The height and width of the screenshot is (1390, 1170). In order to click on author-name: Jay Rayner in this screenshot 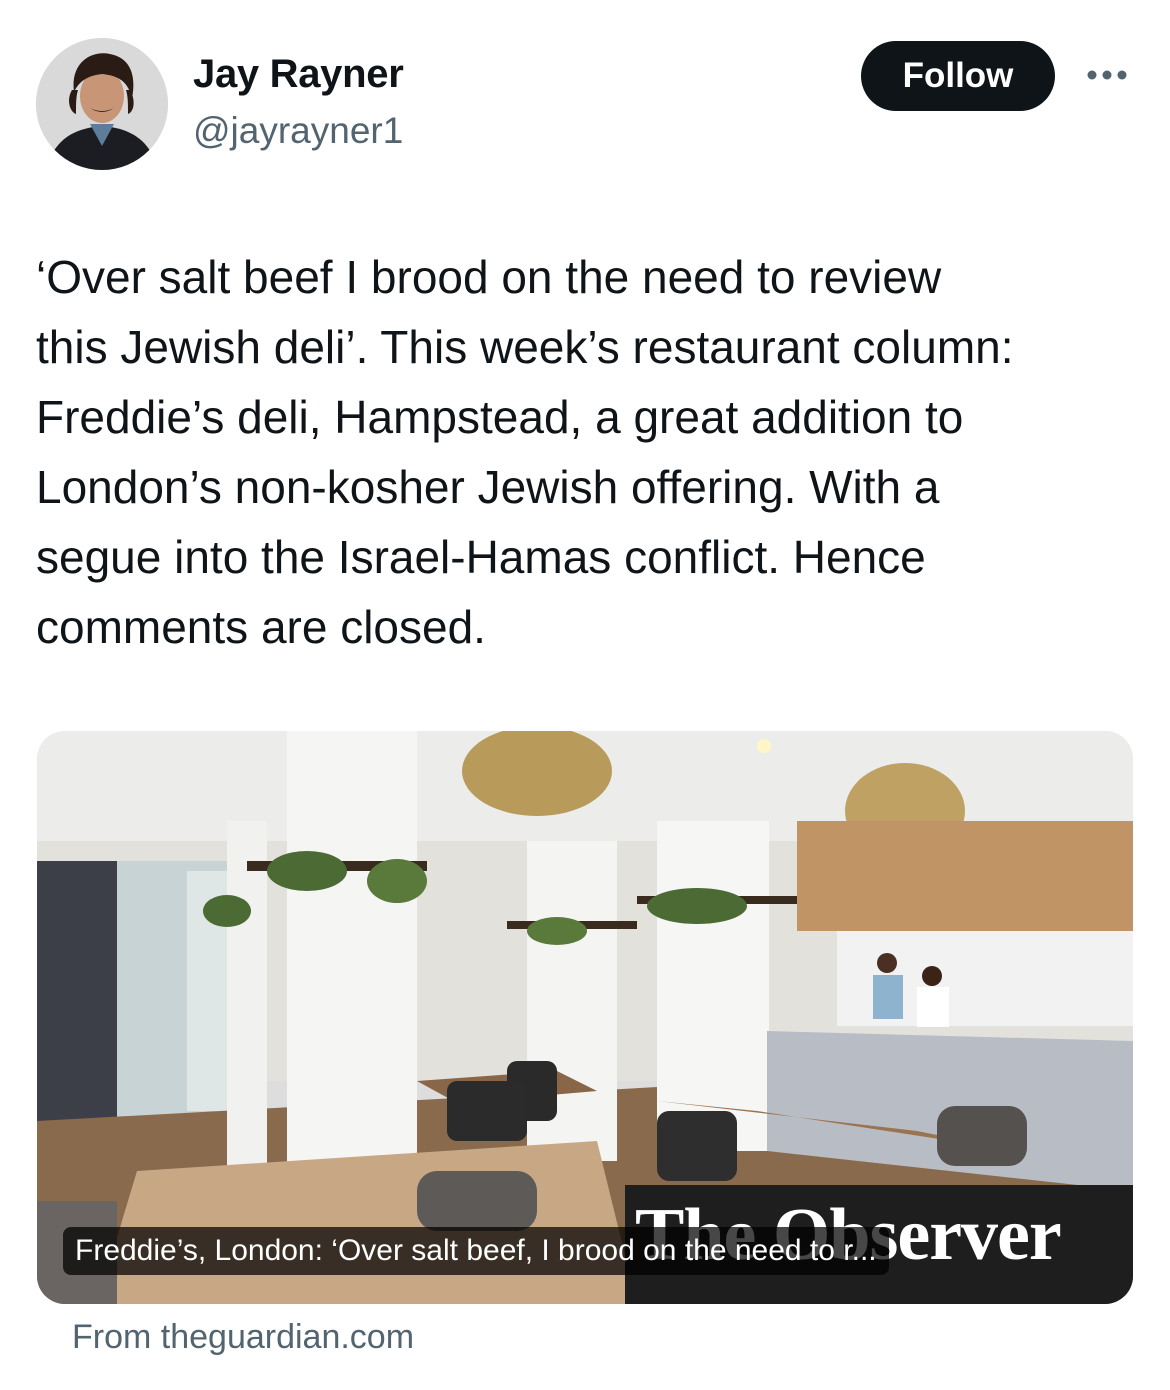, I will do `click(298, 74)`.